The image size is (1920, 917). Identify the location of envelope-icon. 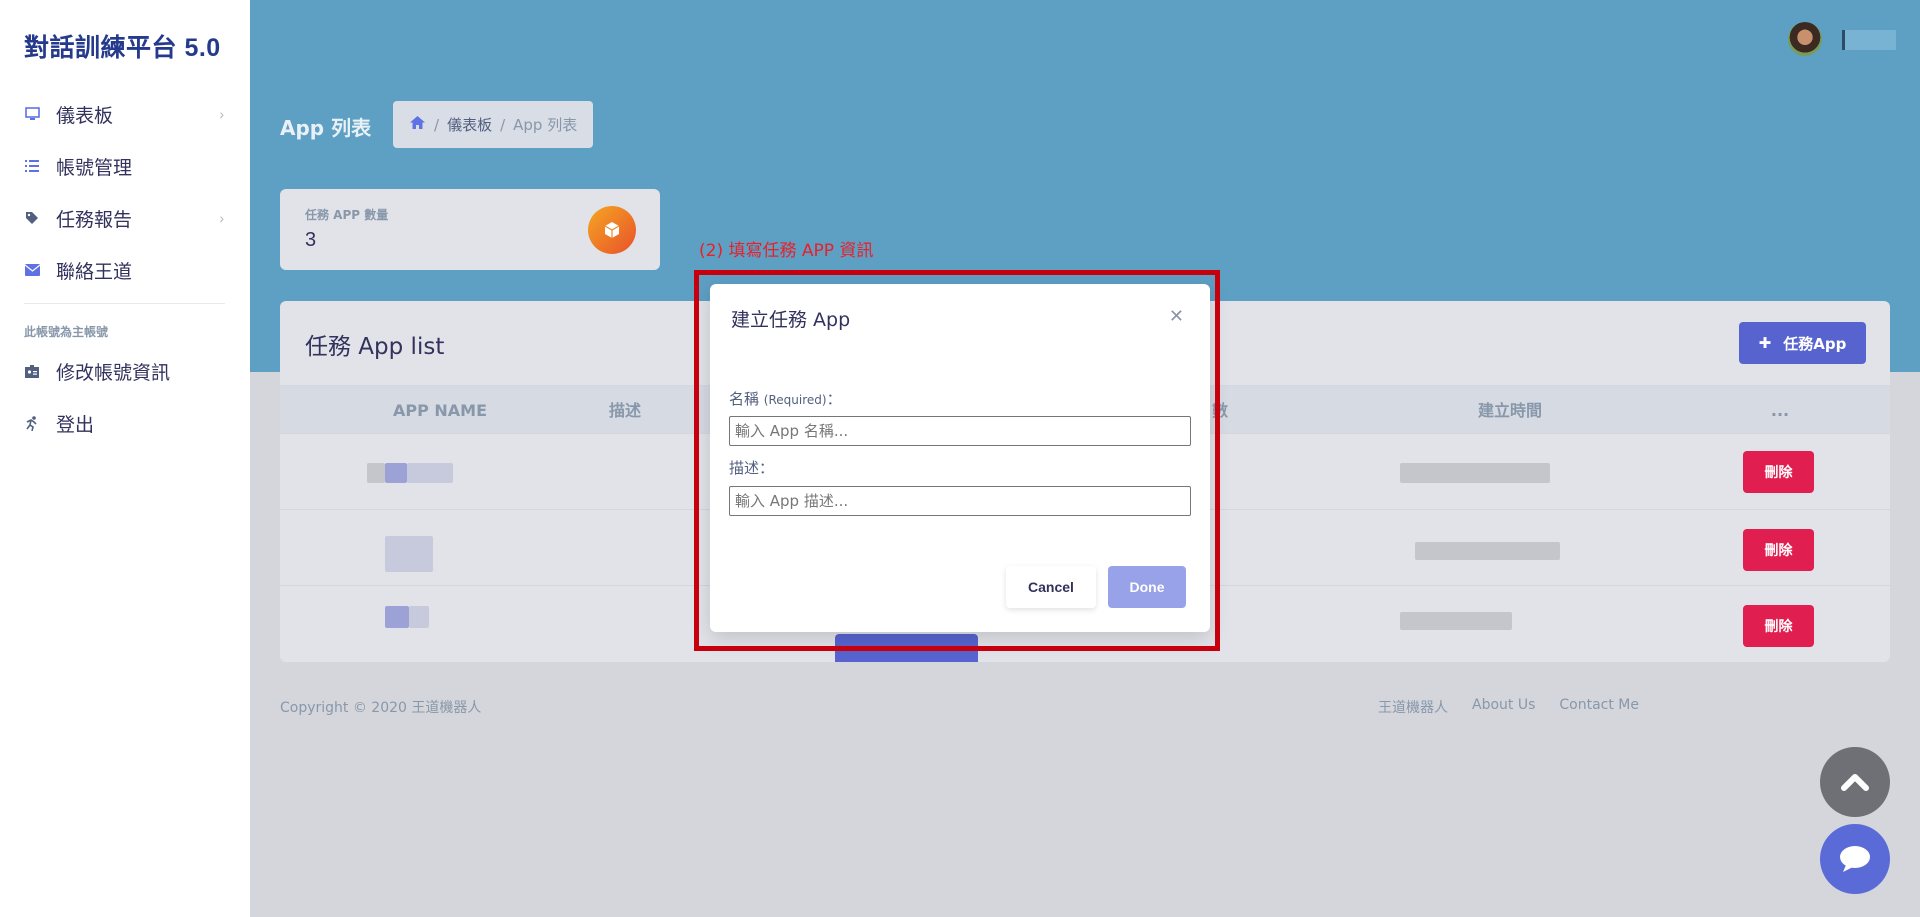
(32, 270).